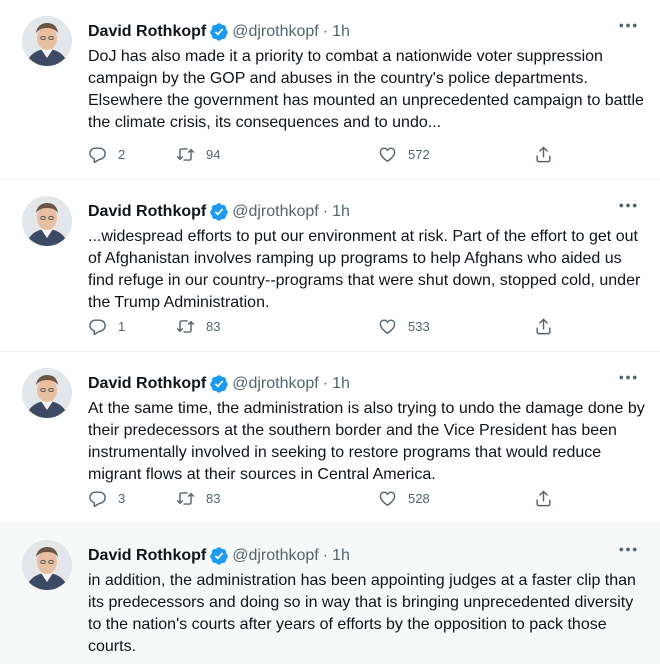  What do you see at coordinates (404, 154) in the screenshot?
I see `like-button: 572` at bounding box center [404, 154].